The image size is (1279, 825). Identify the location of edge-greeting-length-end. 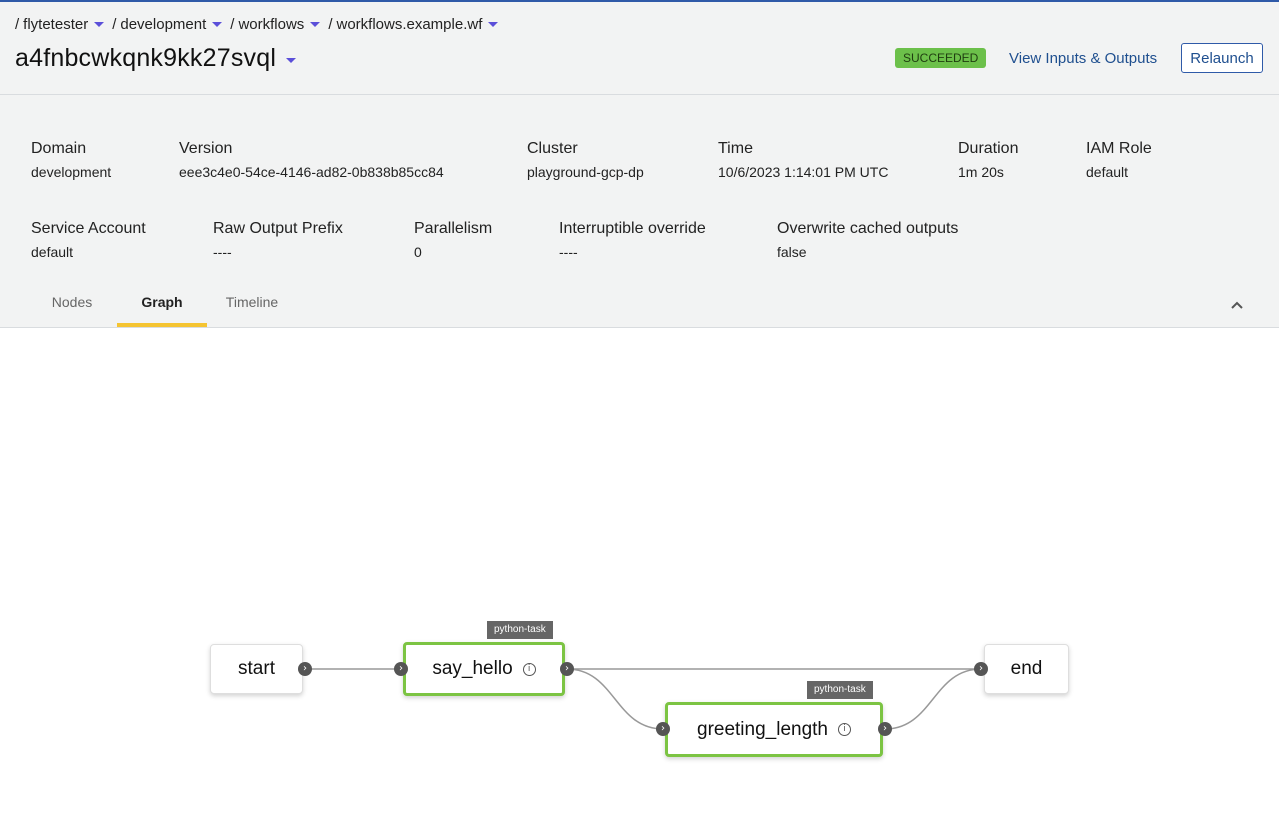
(933, 699).